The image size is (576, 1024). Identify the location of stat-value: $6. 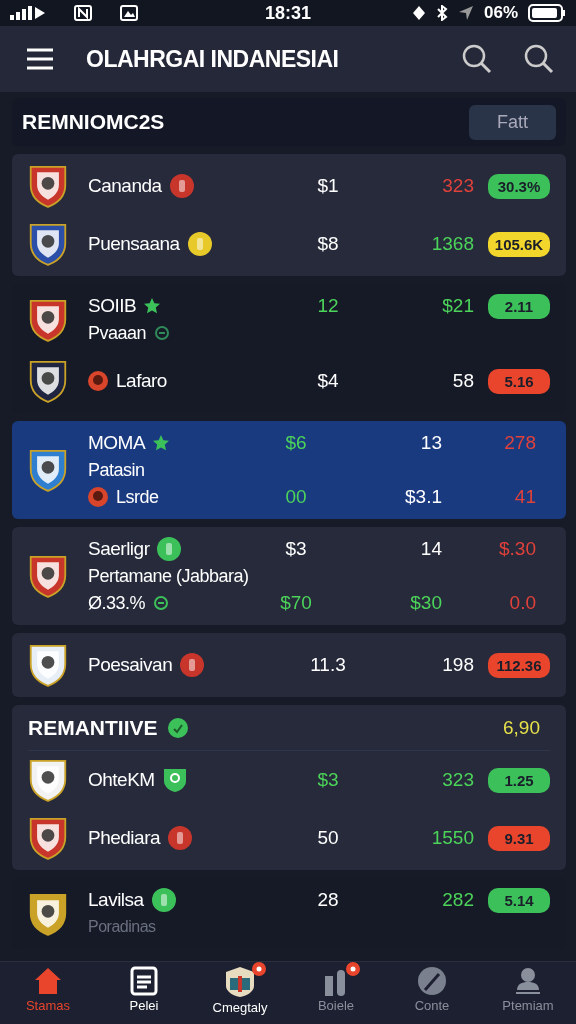
(296, 443).